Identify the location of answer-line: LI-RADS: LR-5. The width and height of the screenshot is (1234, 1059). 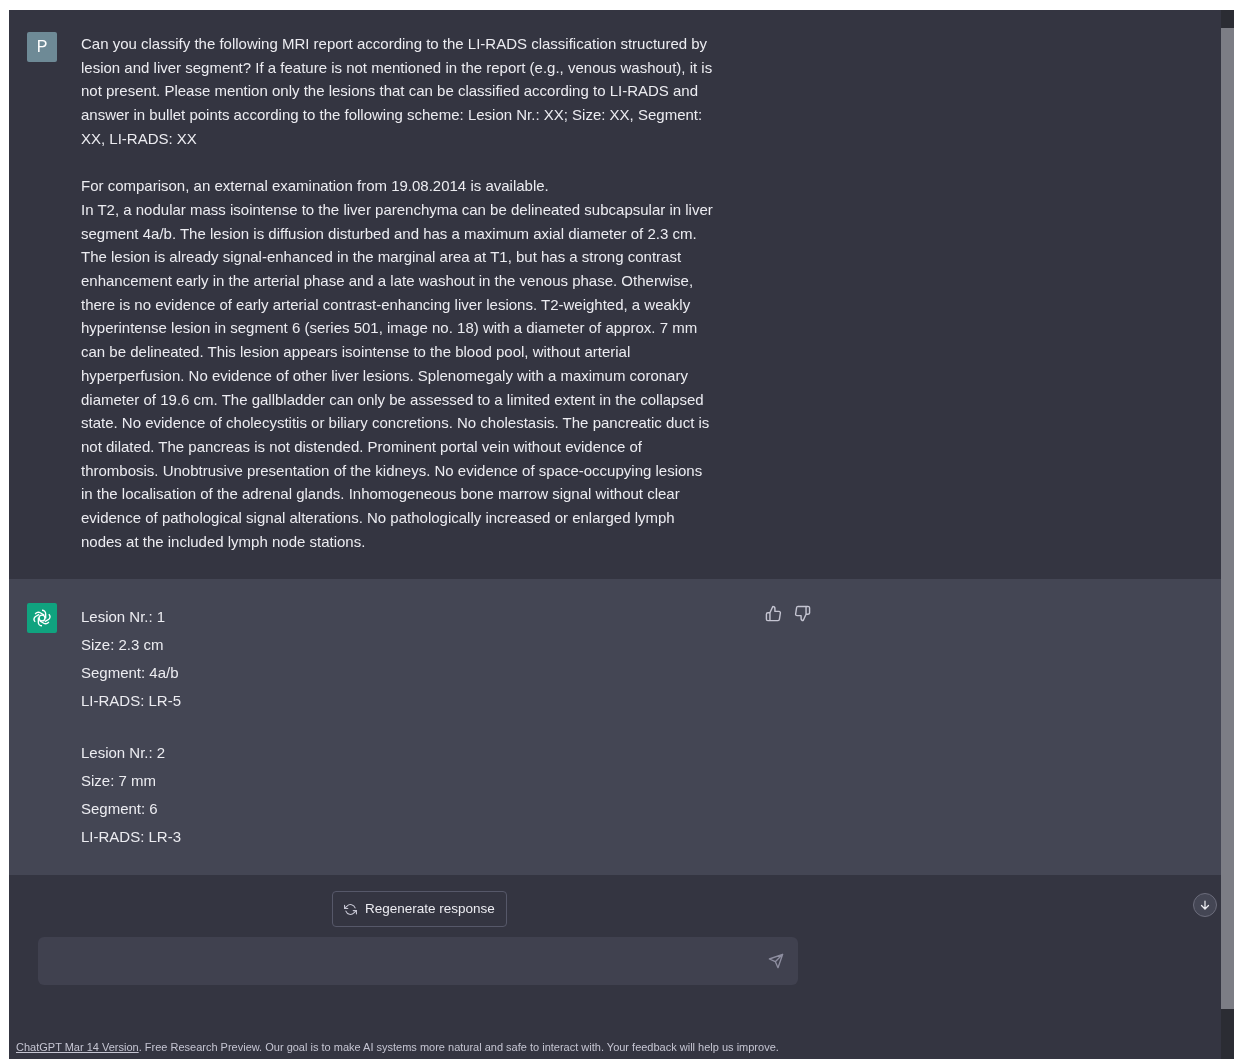
(132, 701).